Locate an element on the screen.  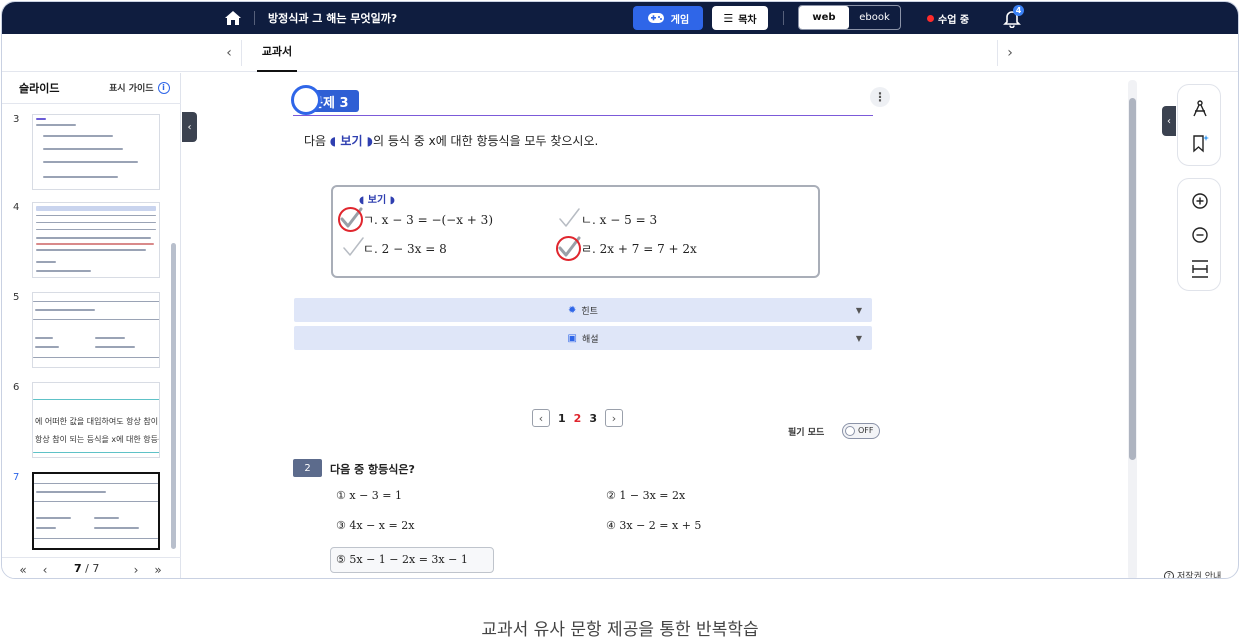
page-indicator: 7 / 7 is located at coordinates (86, 568).